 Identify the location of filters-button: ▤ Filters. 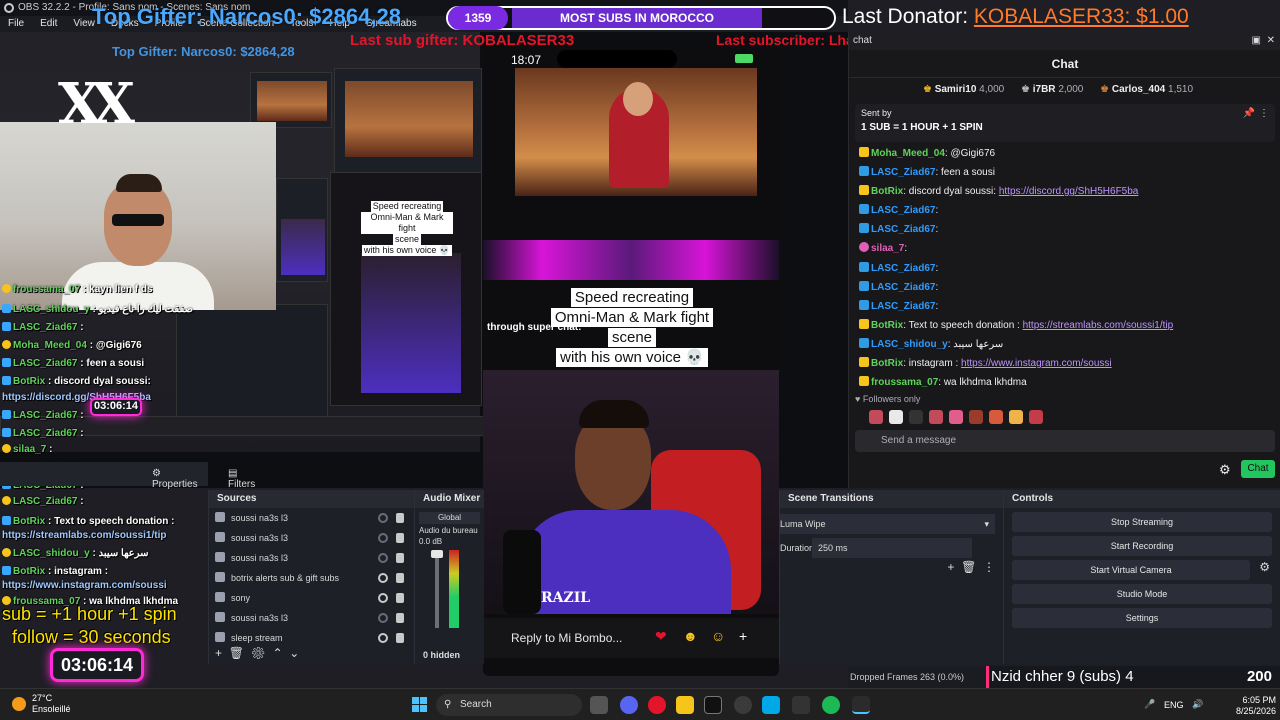
(241, 479).